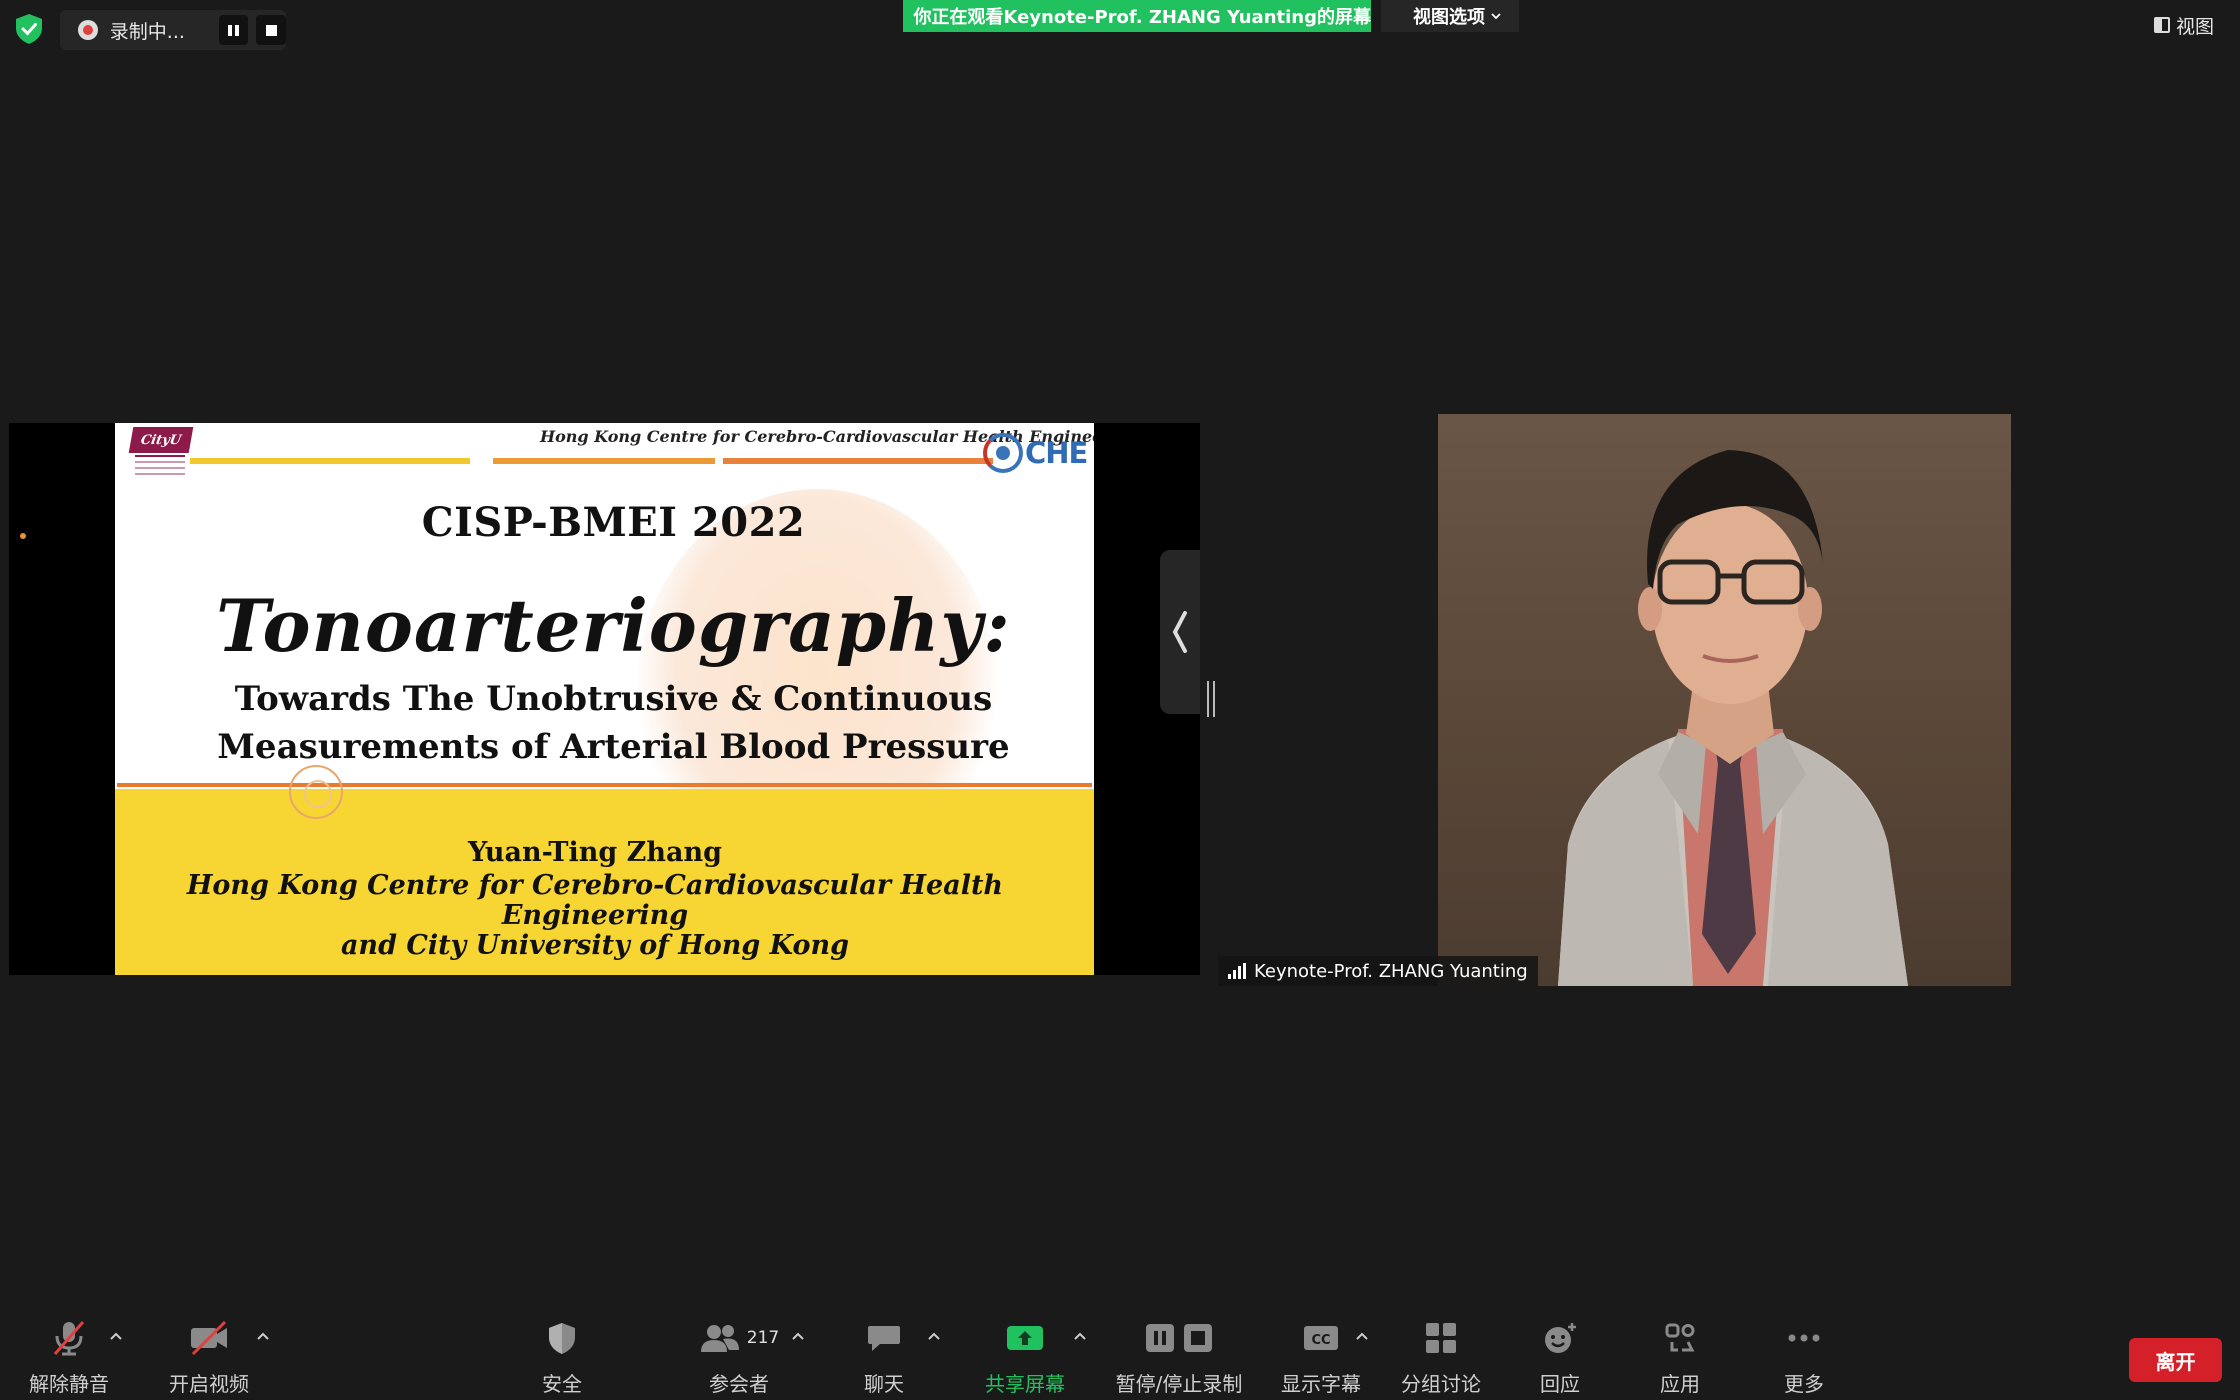  I want to click on chevron-left-icon, so click(1179, 632).